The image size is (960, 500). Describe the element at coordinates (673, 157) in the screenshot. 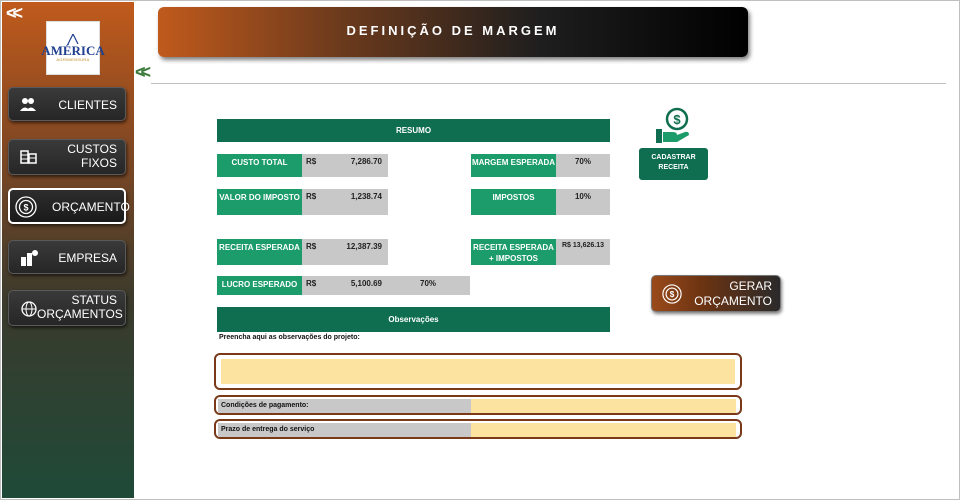

I see `button-label-line-1: CADASTRAR` at that location.